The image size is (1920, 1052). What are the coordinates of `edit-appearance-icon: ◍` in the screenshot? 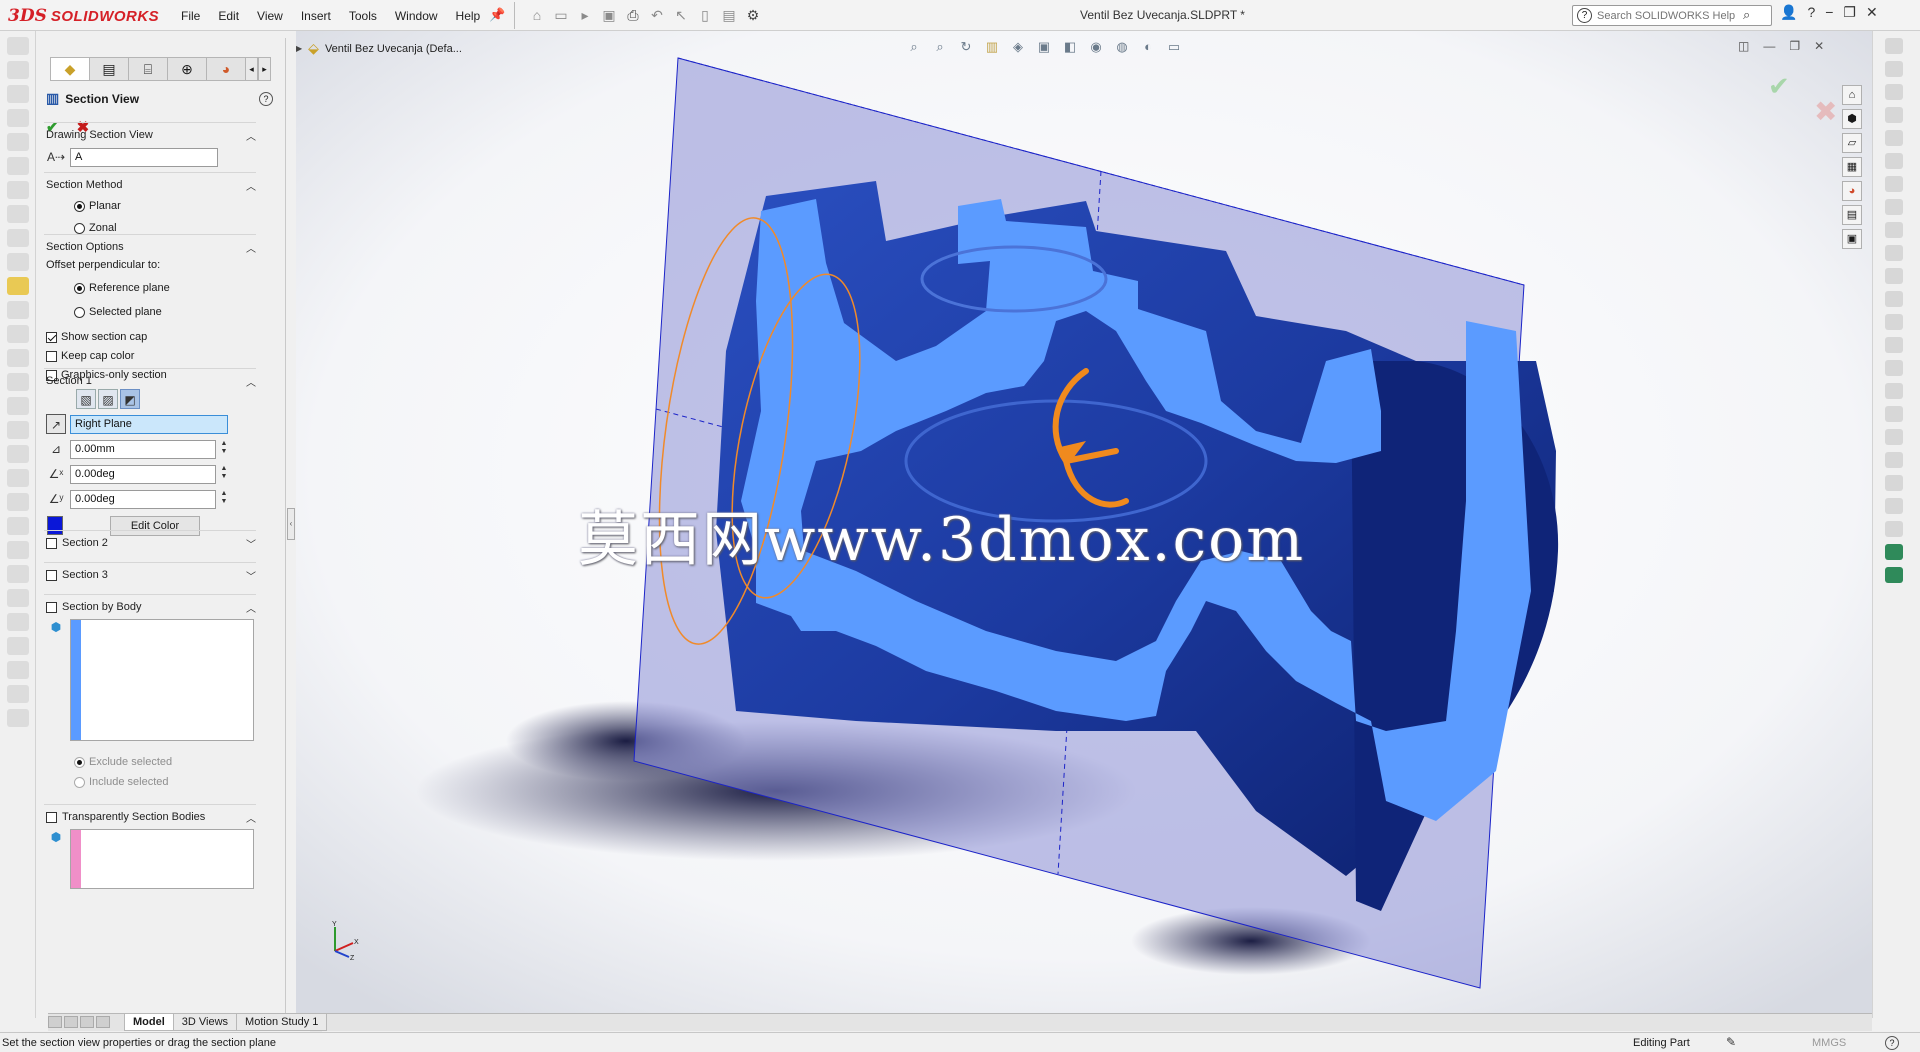 It's located at (1122, 47).